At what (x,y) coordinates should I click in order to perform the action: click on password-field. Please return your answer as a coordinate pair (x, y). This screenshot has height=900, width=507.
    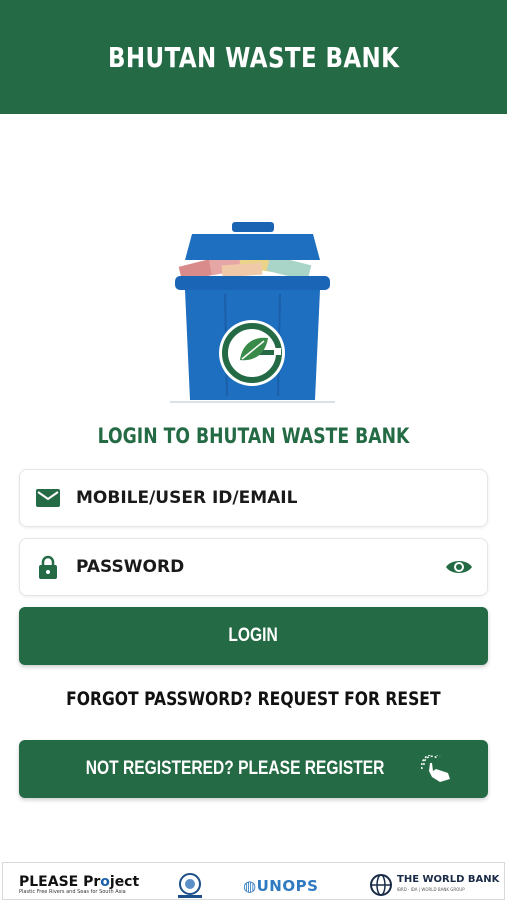
    Looking at the image, I should click on (253, 567).